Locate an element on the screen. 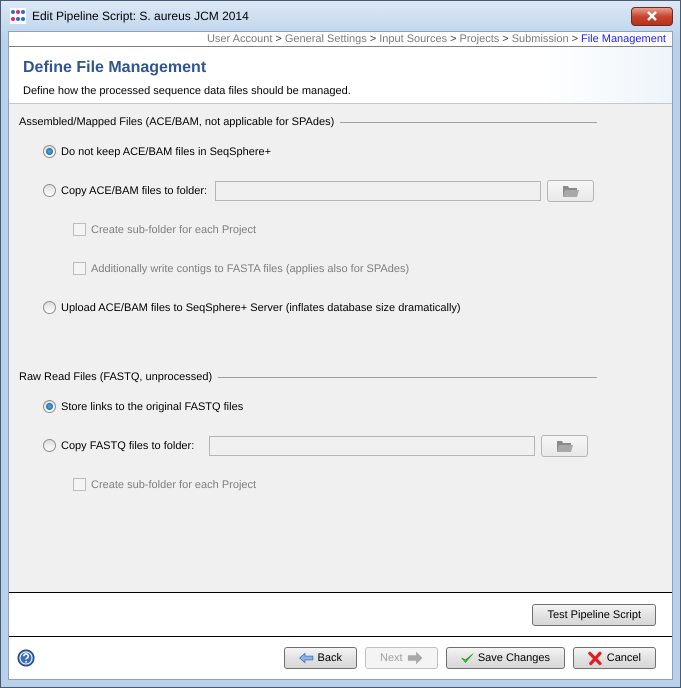 This screenshot has width=681, height=688. window-title: Edit Pipeline Script: S. aureus JCM 2014 is located at coordinates (140, 16).